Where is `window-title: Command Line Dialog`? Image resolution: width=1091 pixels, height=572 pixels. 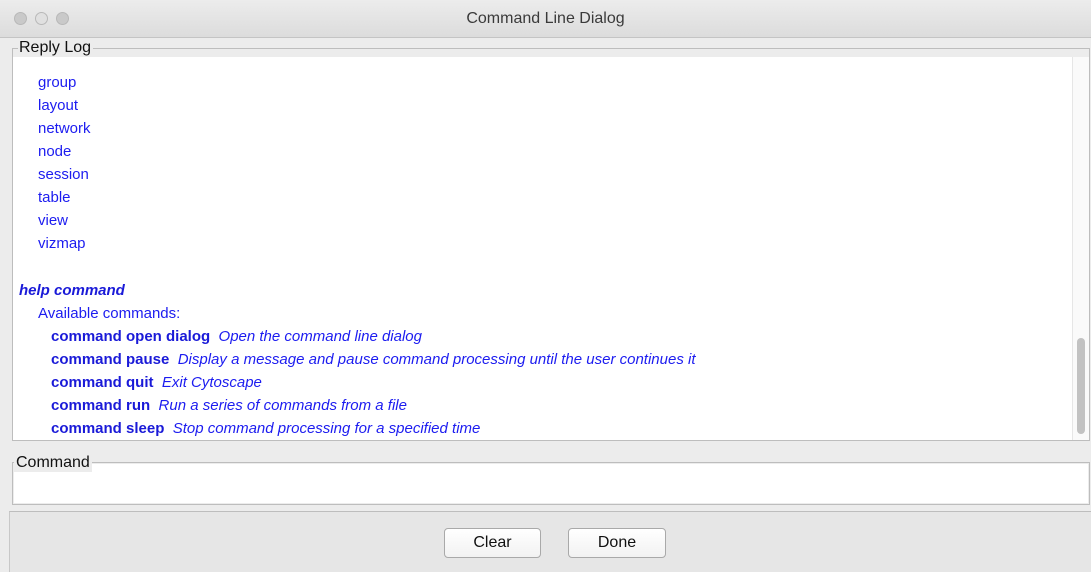
window-title: Command Line Dialog is located at coordinates (545, 18).